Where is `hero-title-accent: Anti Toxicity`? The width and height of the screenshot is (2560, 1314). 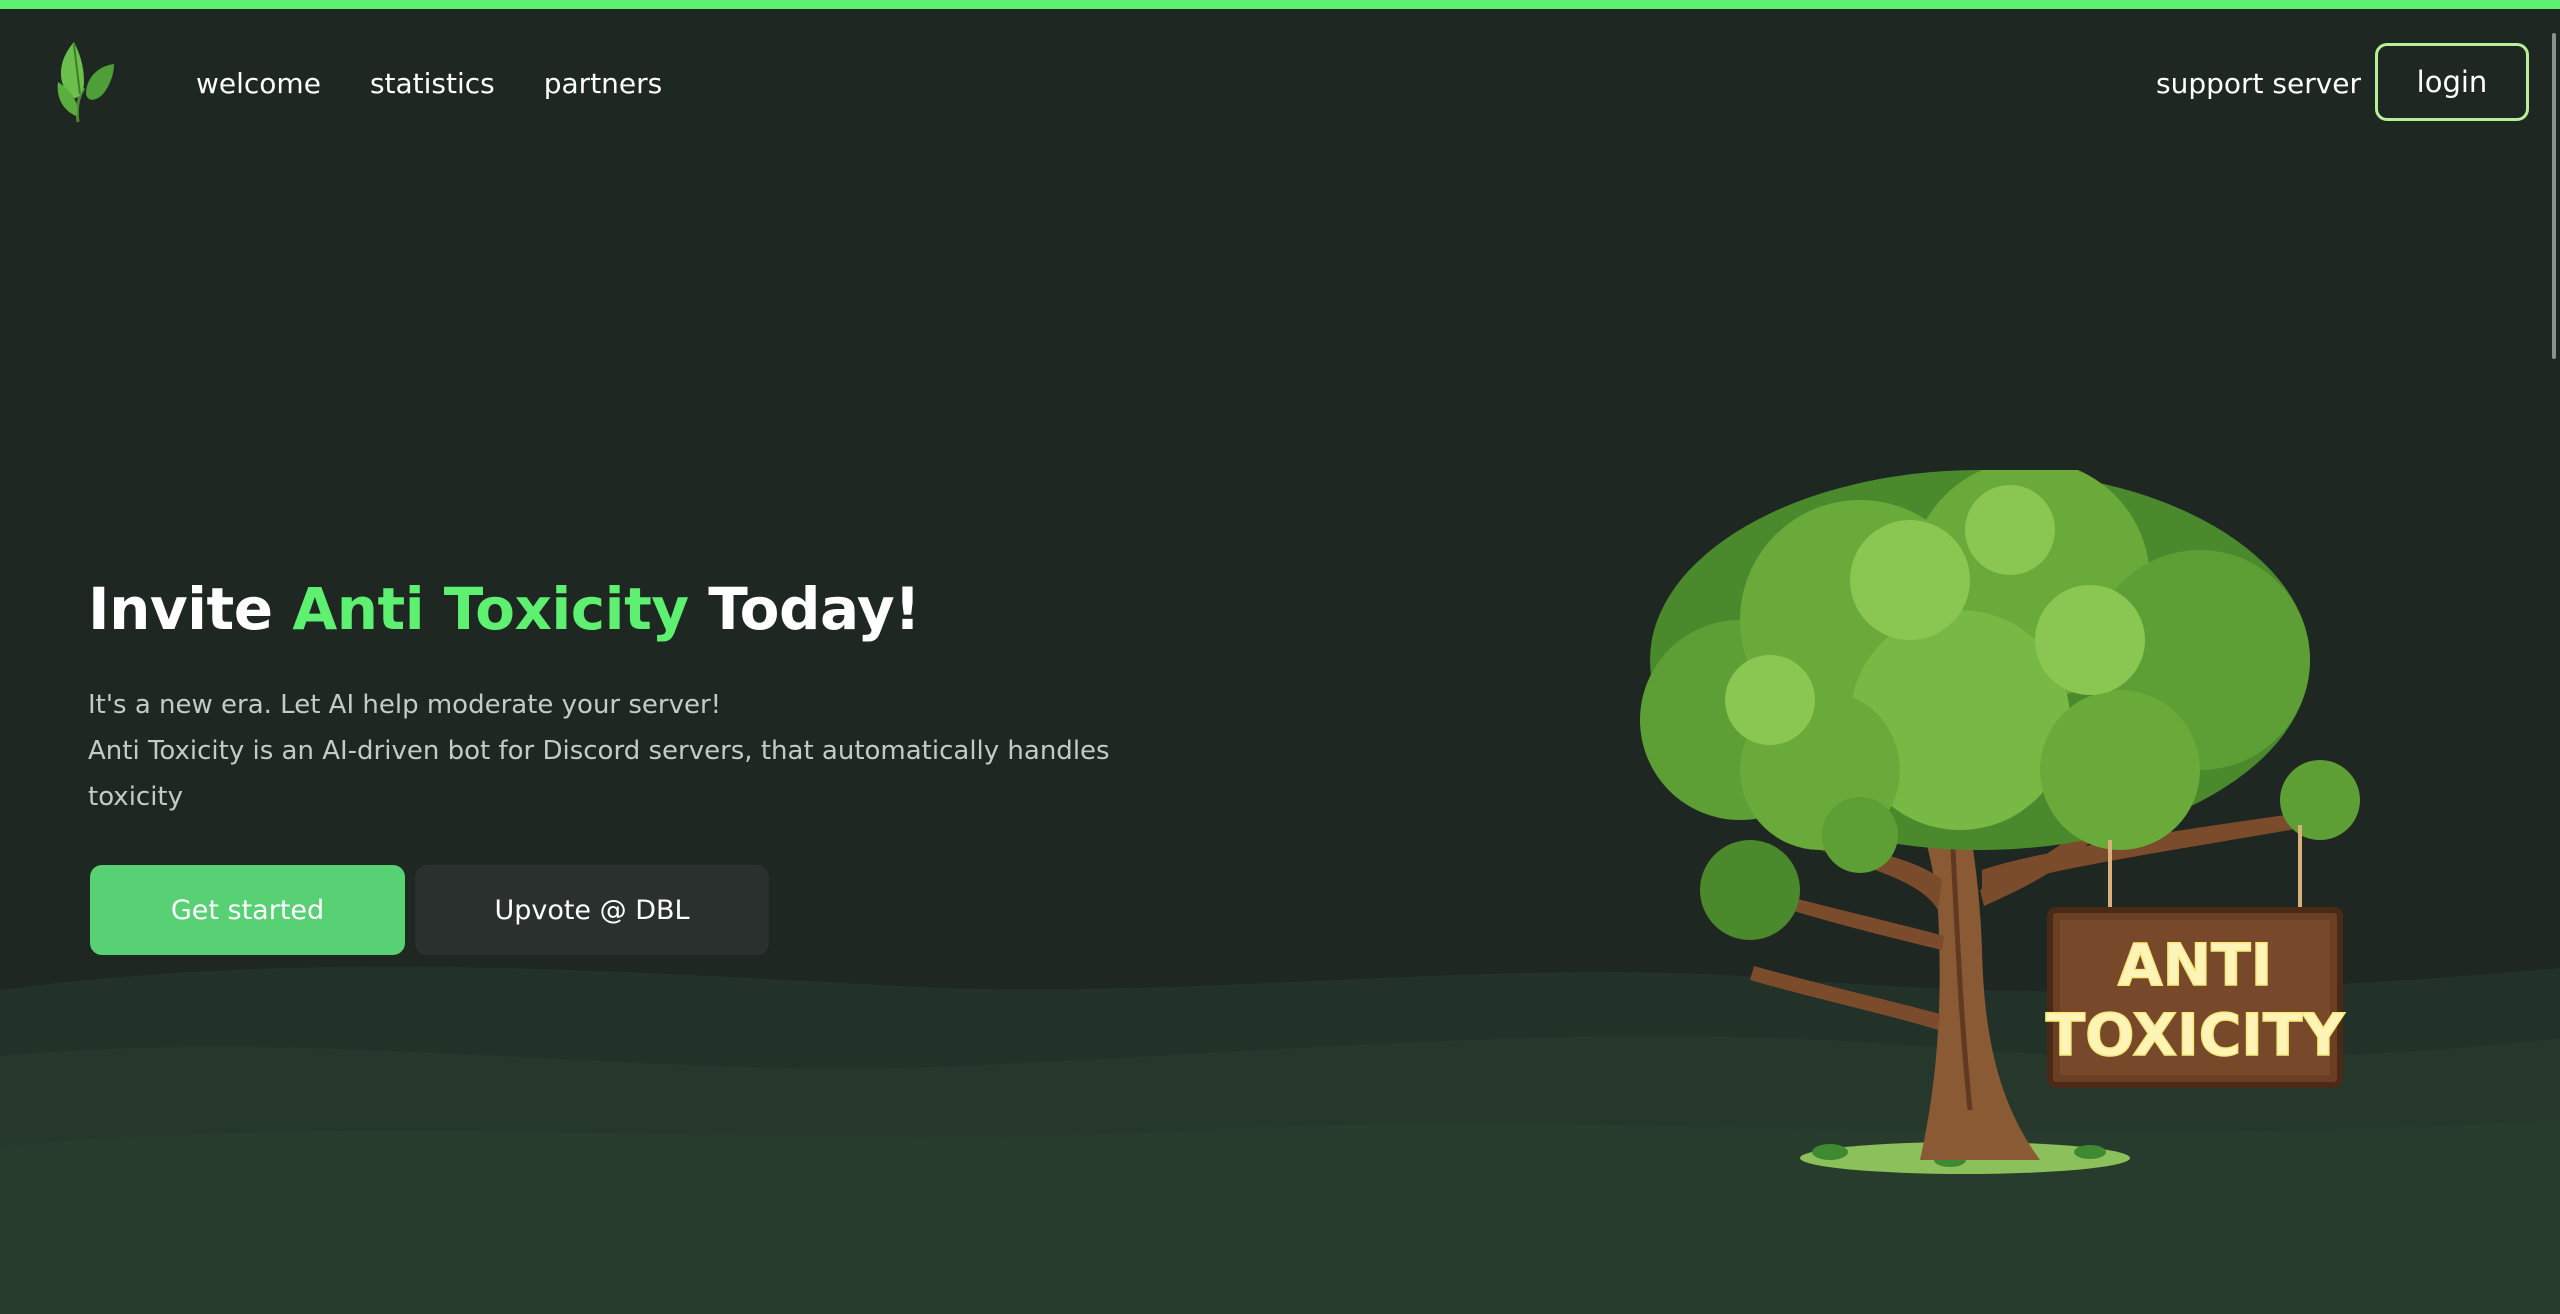
hero-title-accent: Anti Toxicity is located at coordinates (490, 609).